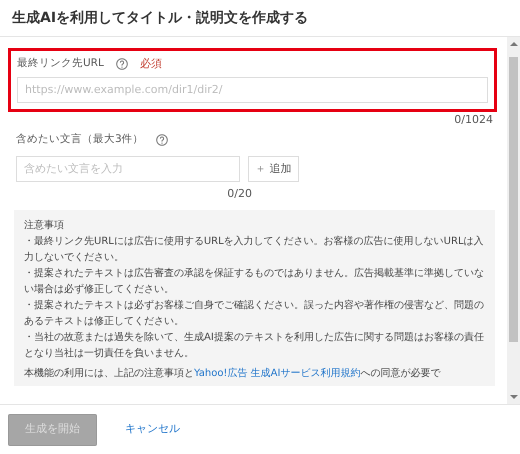 The width and height of the screenshot is (520, 454). I want to click on phrase-input-field: 含めたい文言を入力, so click(128, 169).